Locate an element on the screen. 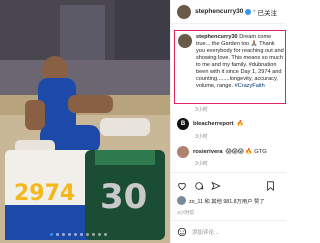 Image resolution: width=320 pixels, height=243 pixels. comment-username: rosierivera is located at coordinates (208, 152).